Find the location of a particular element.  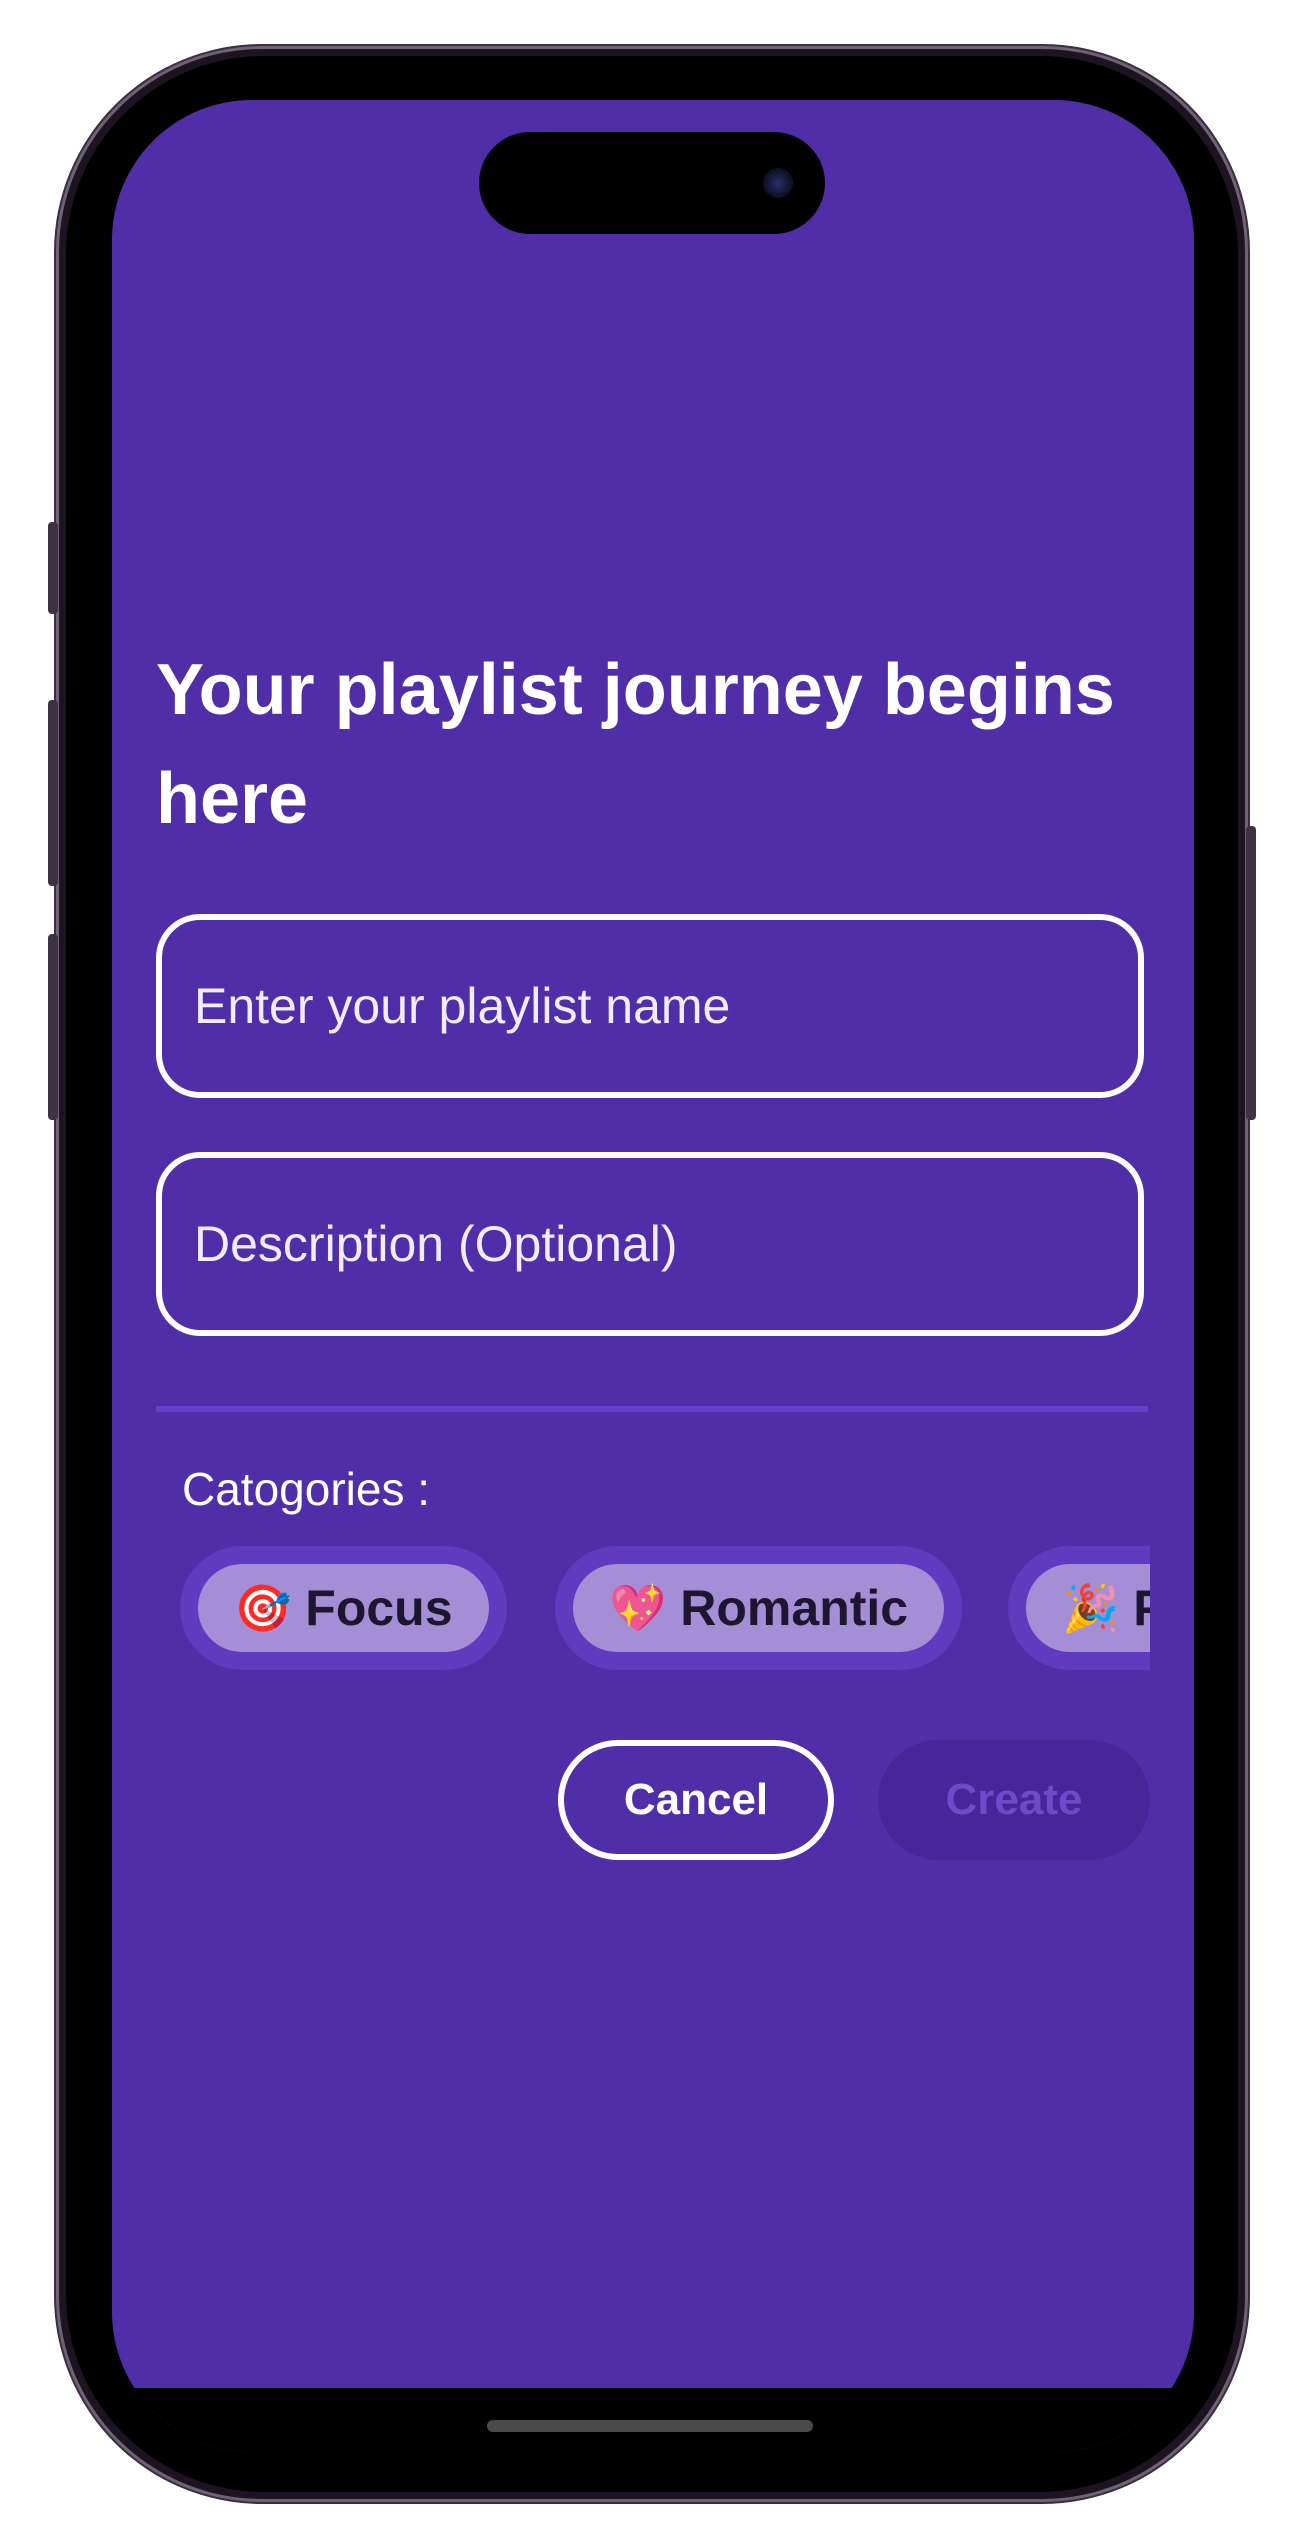

home-indicator is located at coordinates (650, 2426).